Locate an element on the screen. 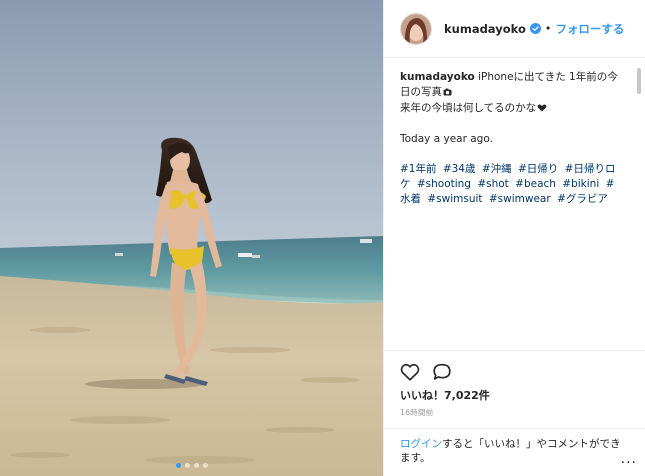 This screenshot has height=476, width=645. hashtag-link: #shooting is located at coordinates (444, 184).